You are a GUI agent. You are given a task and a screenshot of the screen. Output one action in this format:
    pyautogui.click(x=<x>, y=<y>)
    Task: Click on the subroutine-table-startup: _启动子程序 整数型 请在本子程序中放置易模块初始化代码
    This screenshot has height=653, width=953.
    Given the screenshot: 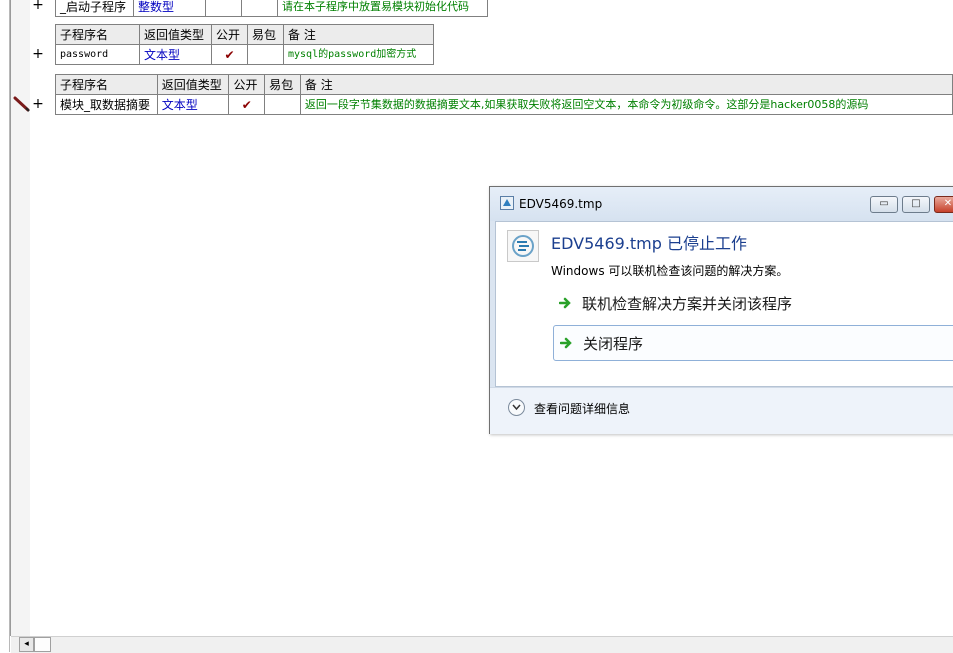 What is the action you would take?
    pyautogui.click(x=271, y=8)
    